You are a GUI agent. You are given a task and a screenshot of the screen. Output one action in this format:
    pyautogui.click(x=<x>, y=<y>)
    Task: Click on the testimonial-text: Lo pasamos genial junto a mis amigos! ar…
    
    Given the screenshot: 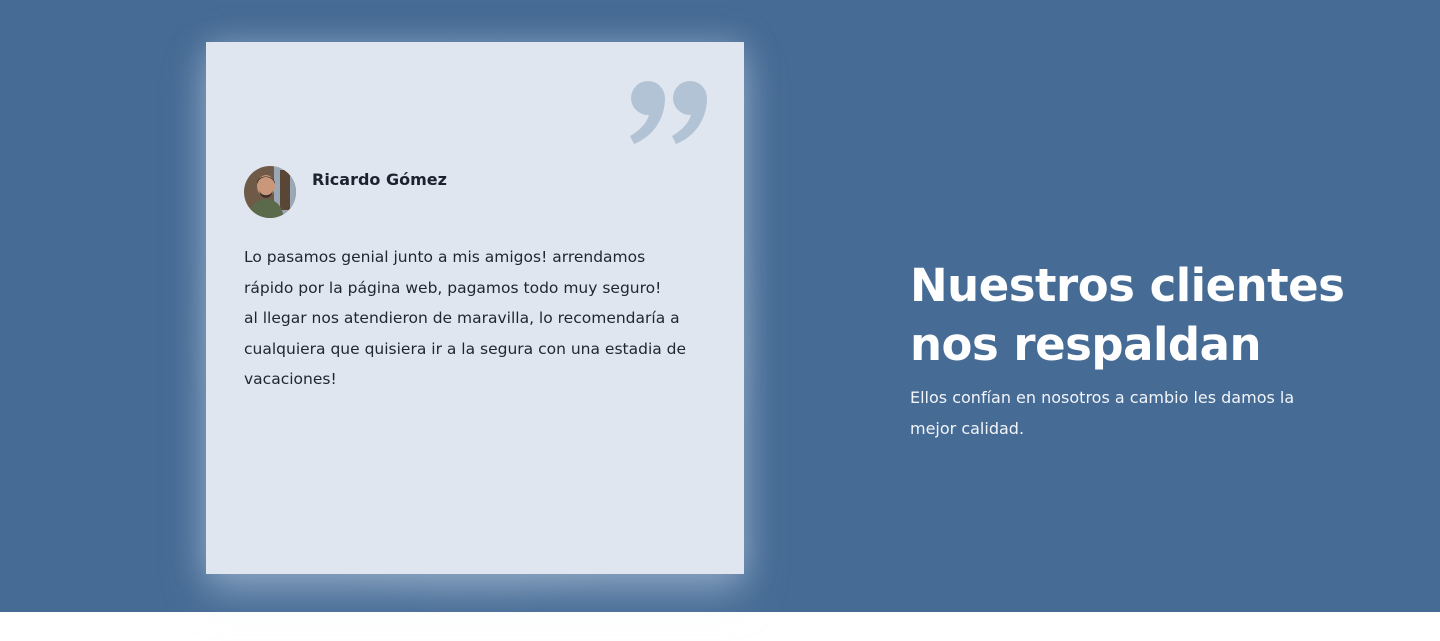 What is the action you would take?
    pyautogui.click(x=465, y=318)
    